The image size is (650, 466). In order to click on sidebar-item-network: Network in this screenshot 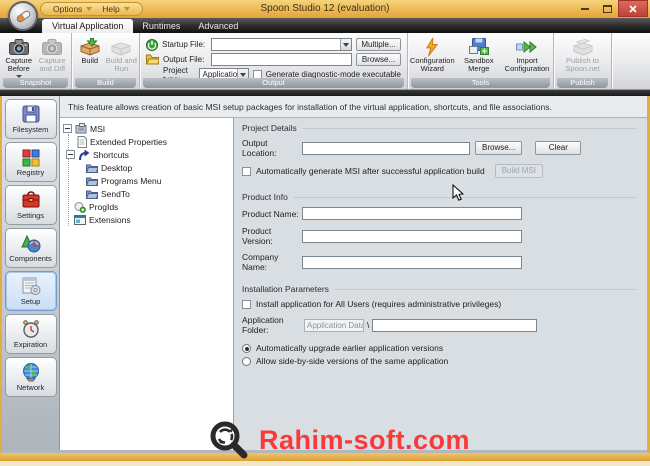, I will do `click(30, 377)`.